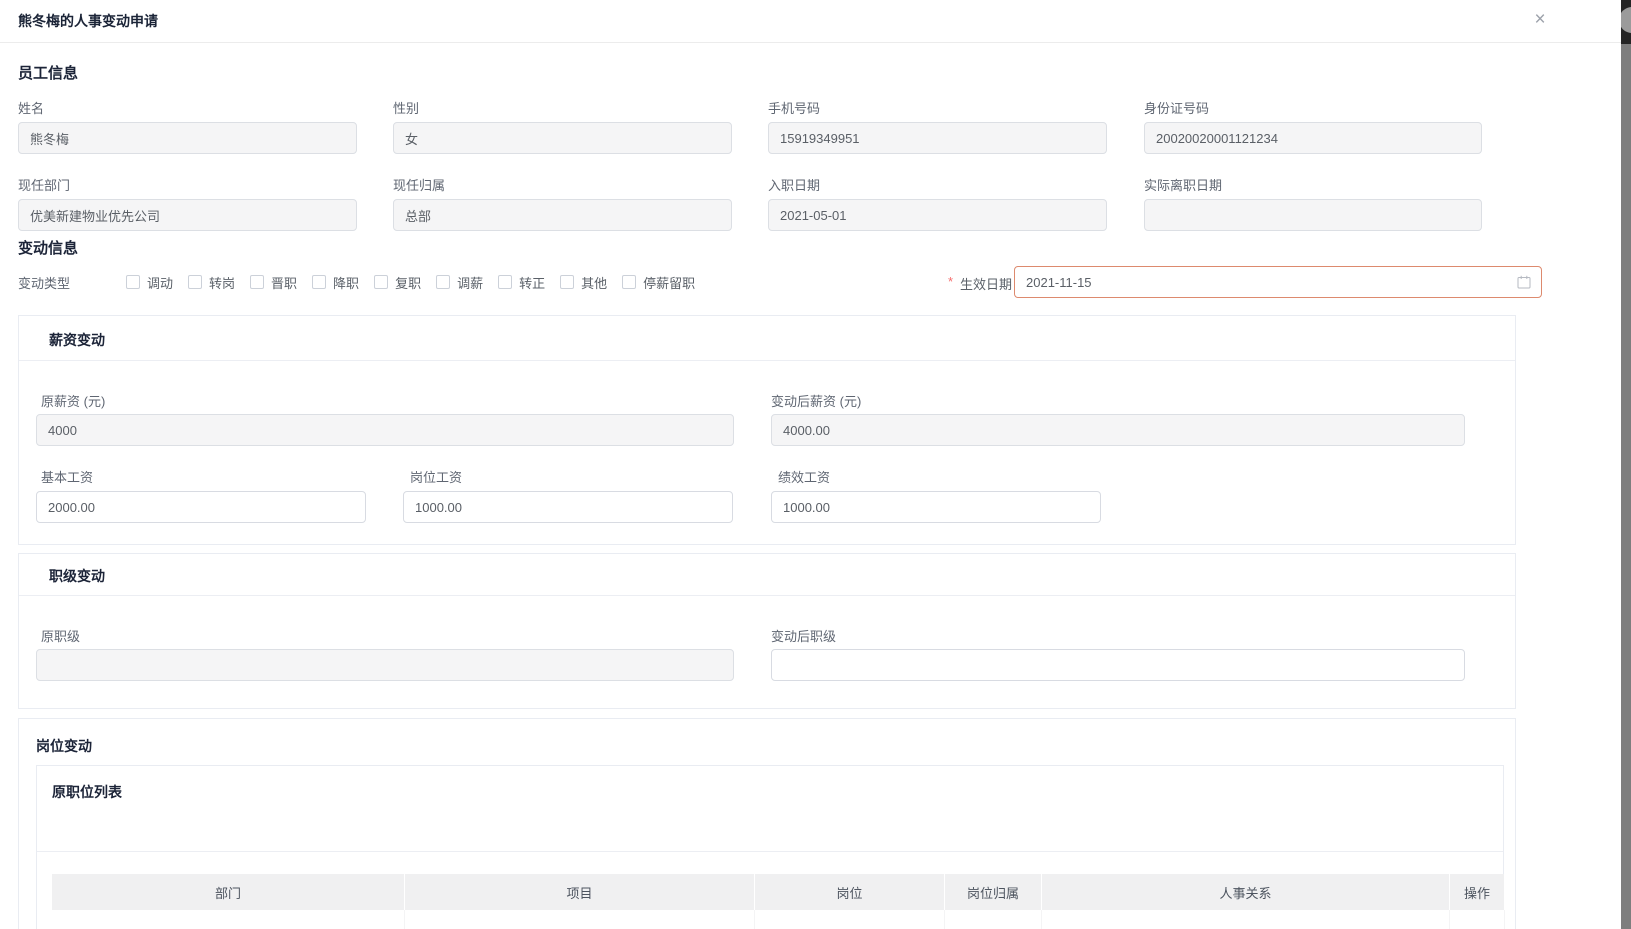  What do you see at coordinates (228, 919) in the screenshot?
I see `cell-department: 优美新建物业优先公司` at bounding box center [228, 919].